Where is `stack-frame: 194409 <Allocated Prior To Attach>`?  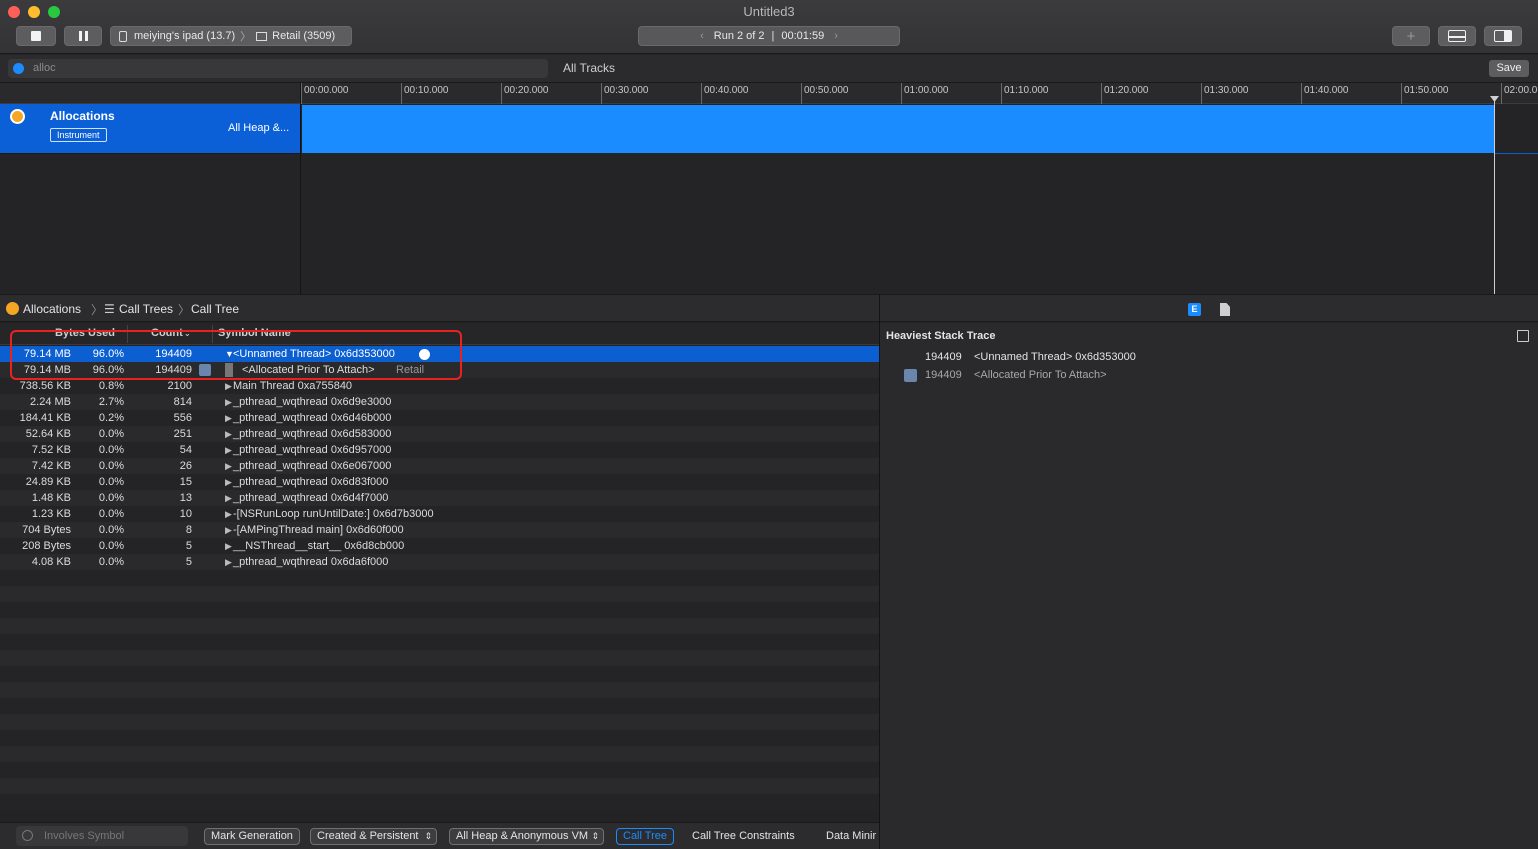
stack-frame: 194409 <Allocated Prior To Attach> is located at coordinates (1209, 375).